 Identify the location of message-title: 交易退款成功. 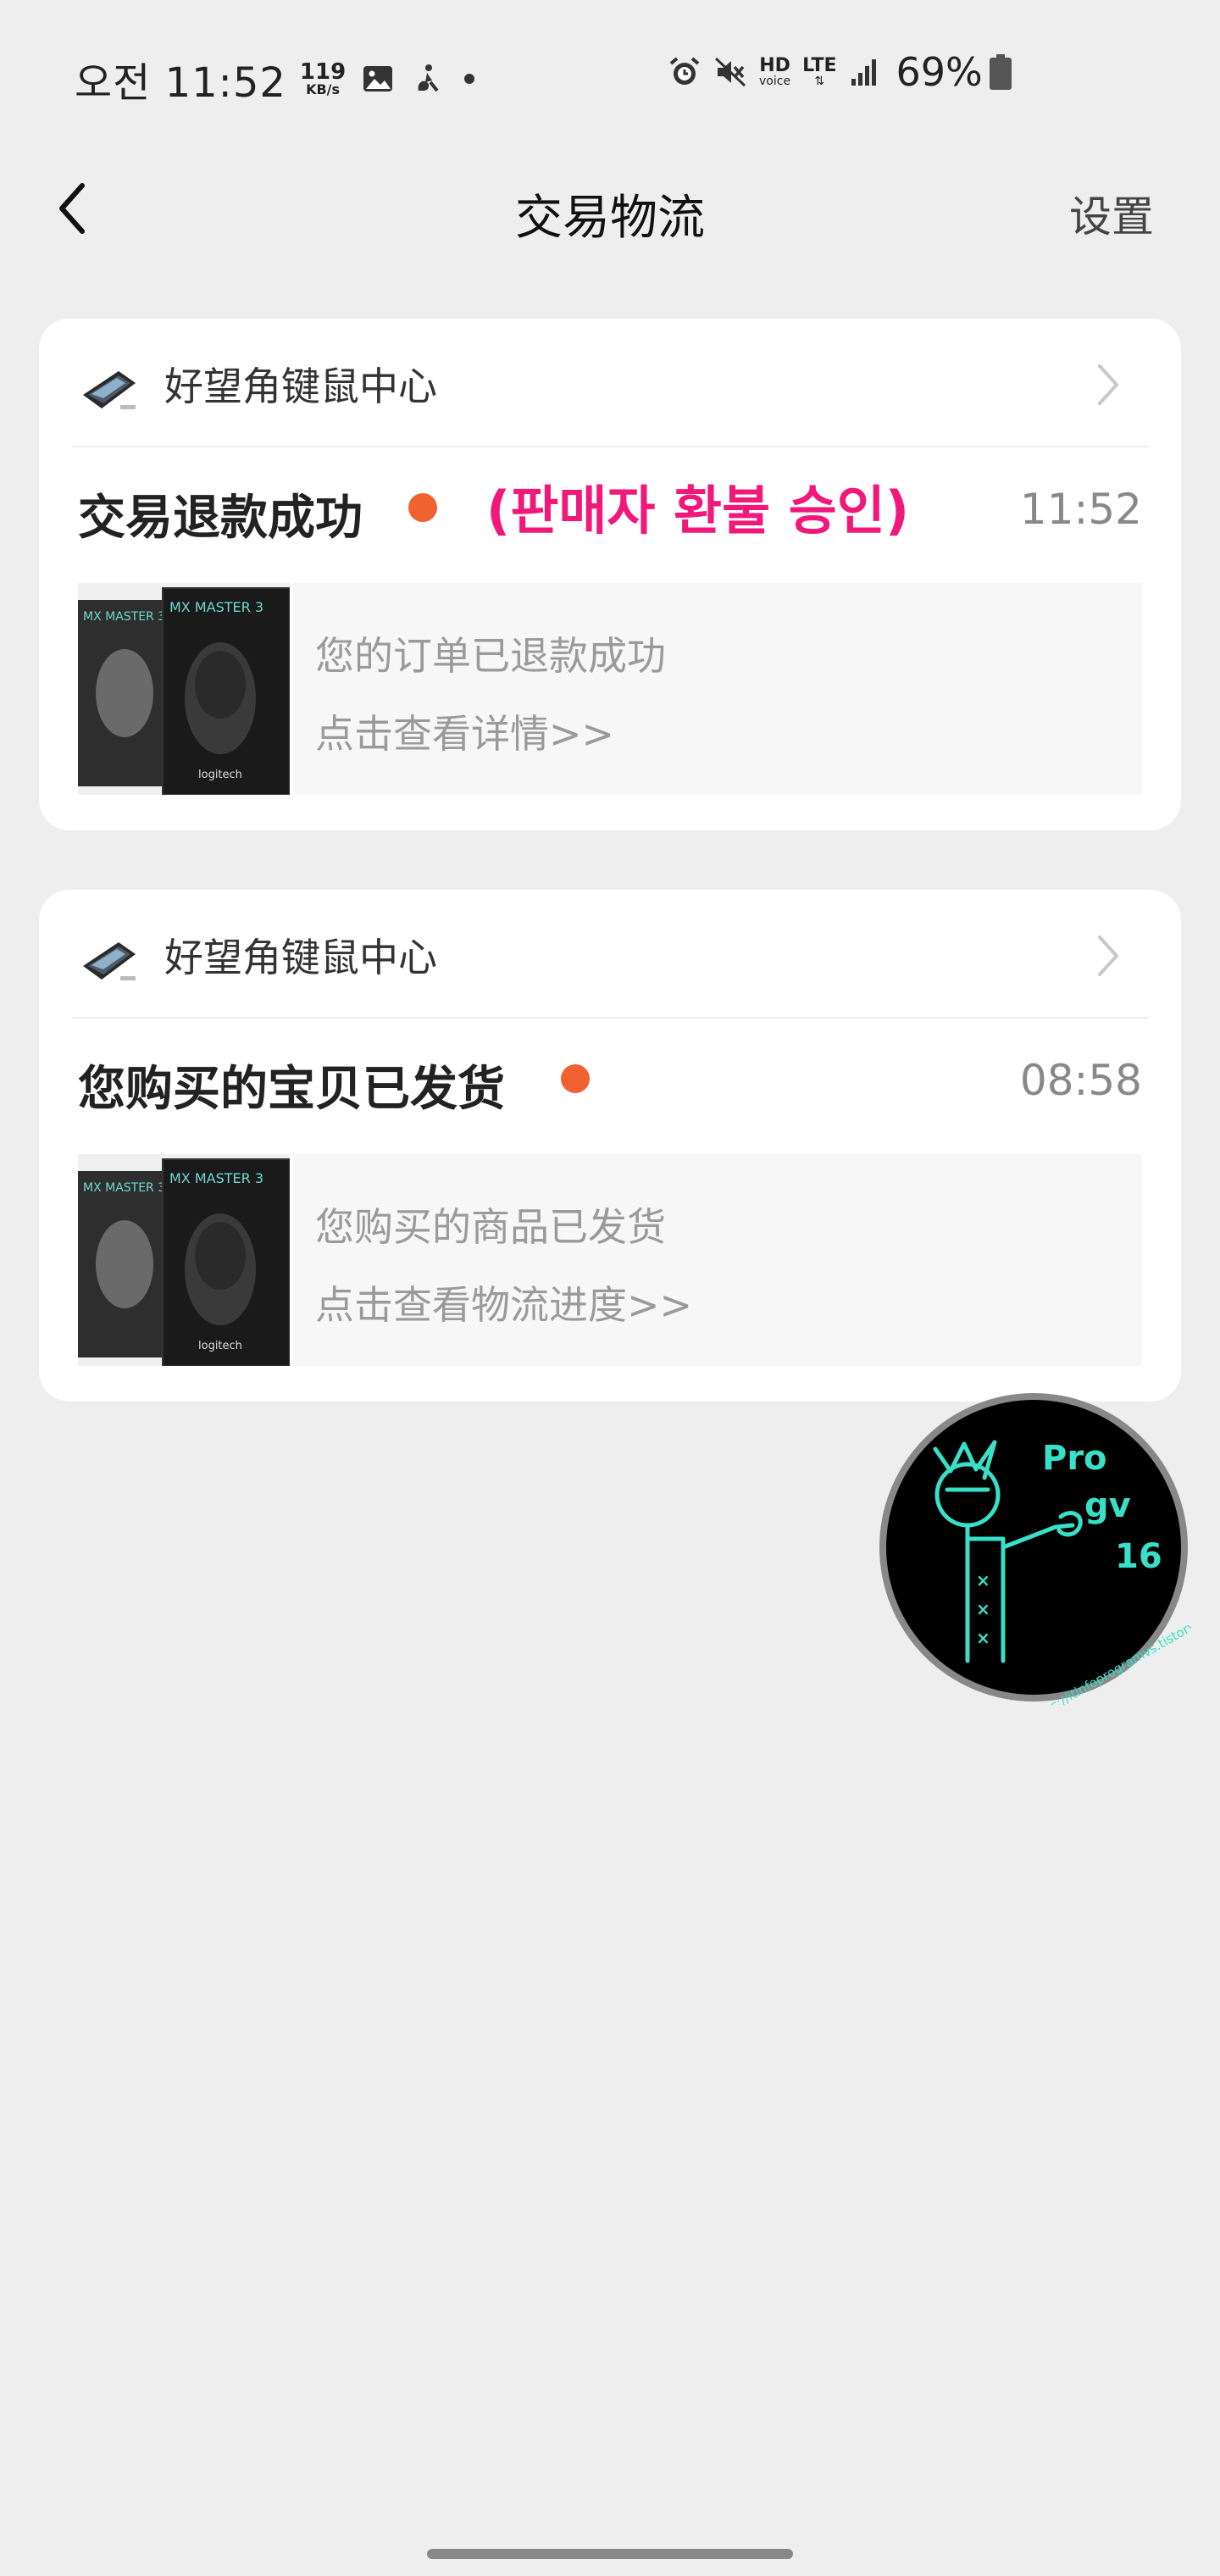
(220, 518).